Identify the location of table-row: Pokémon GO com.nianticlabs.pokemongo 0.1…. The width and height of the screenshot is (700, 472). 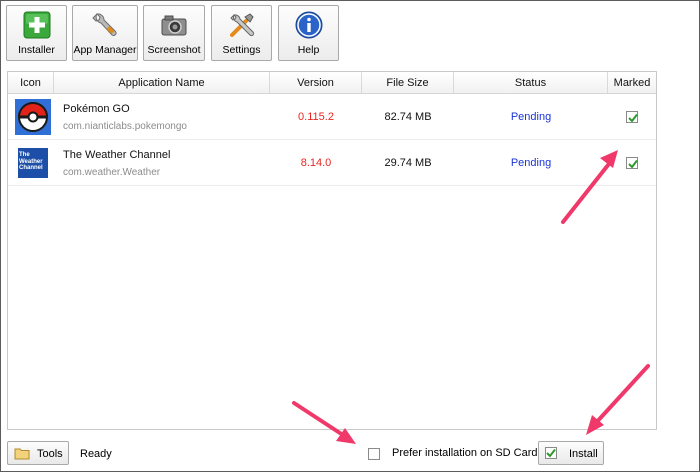
(332, 117).